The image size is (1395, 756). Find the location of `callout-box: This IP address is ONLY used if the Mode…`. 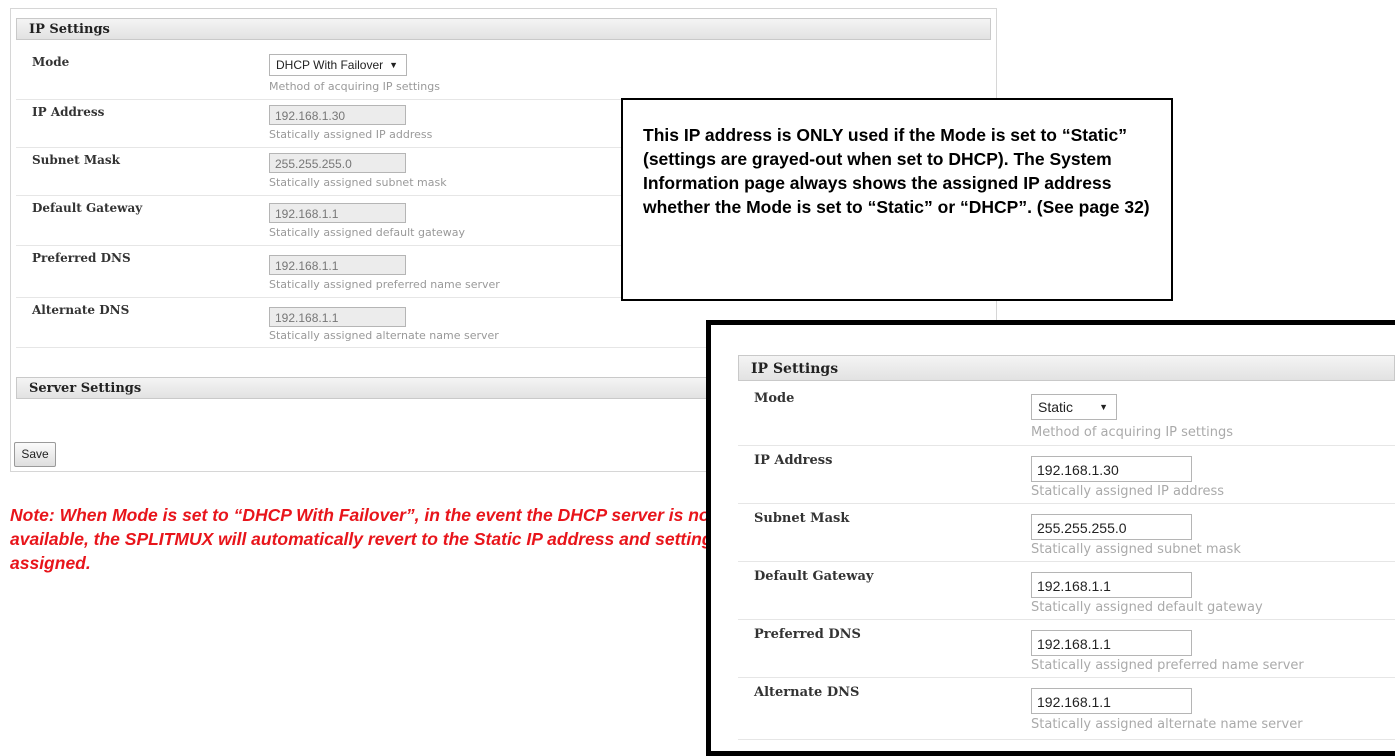

callout-box: This IP address is ONLY used if the Mode… is located at coordinates (897, 199).